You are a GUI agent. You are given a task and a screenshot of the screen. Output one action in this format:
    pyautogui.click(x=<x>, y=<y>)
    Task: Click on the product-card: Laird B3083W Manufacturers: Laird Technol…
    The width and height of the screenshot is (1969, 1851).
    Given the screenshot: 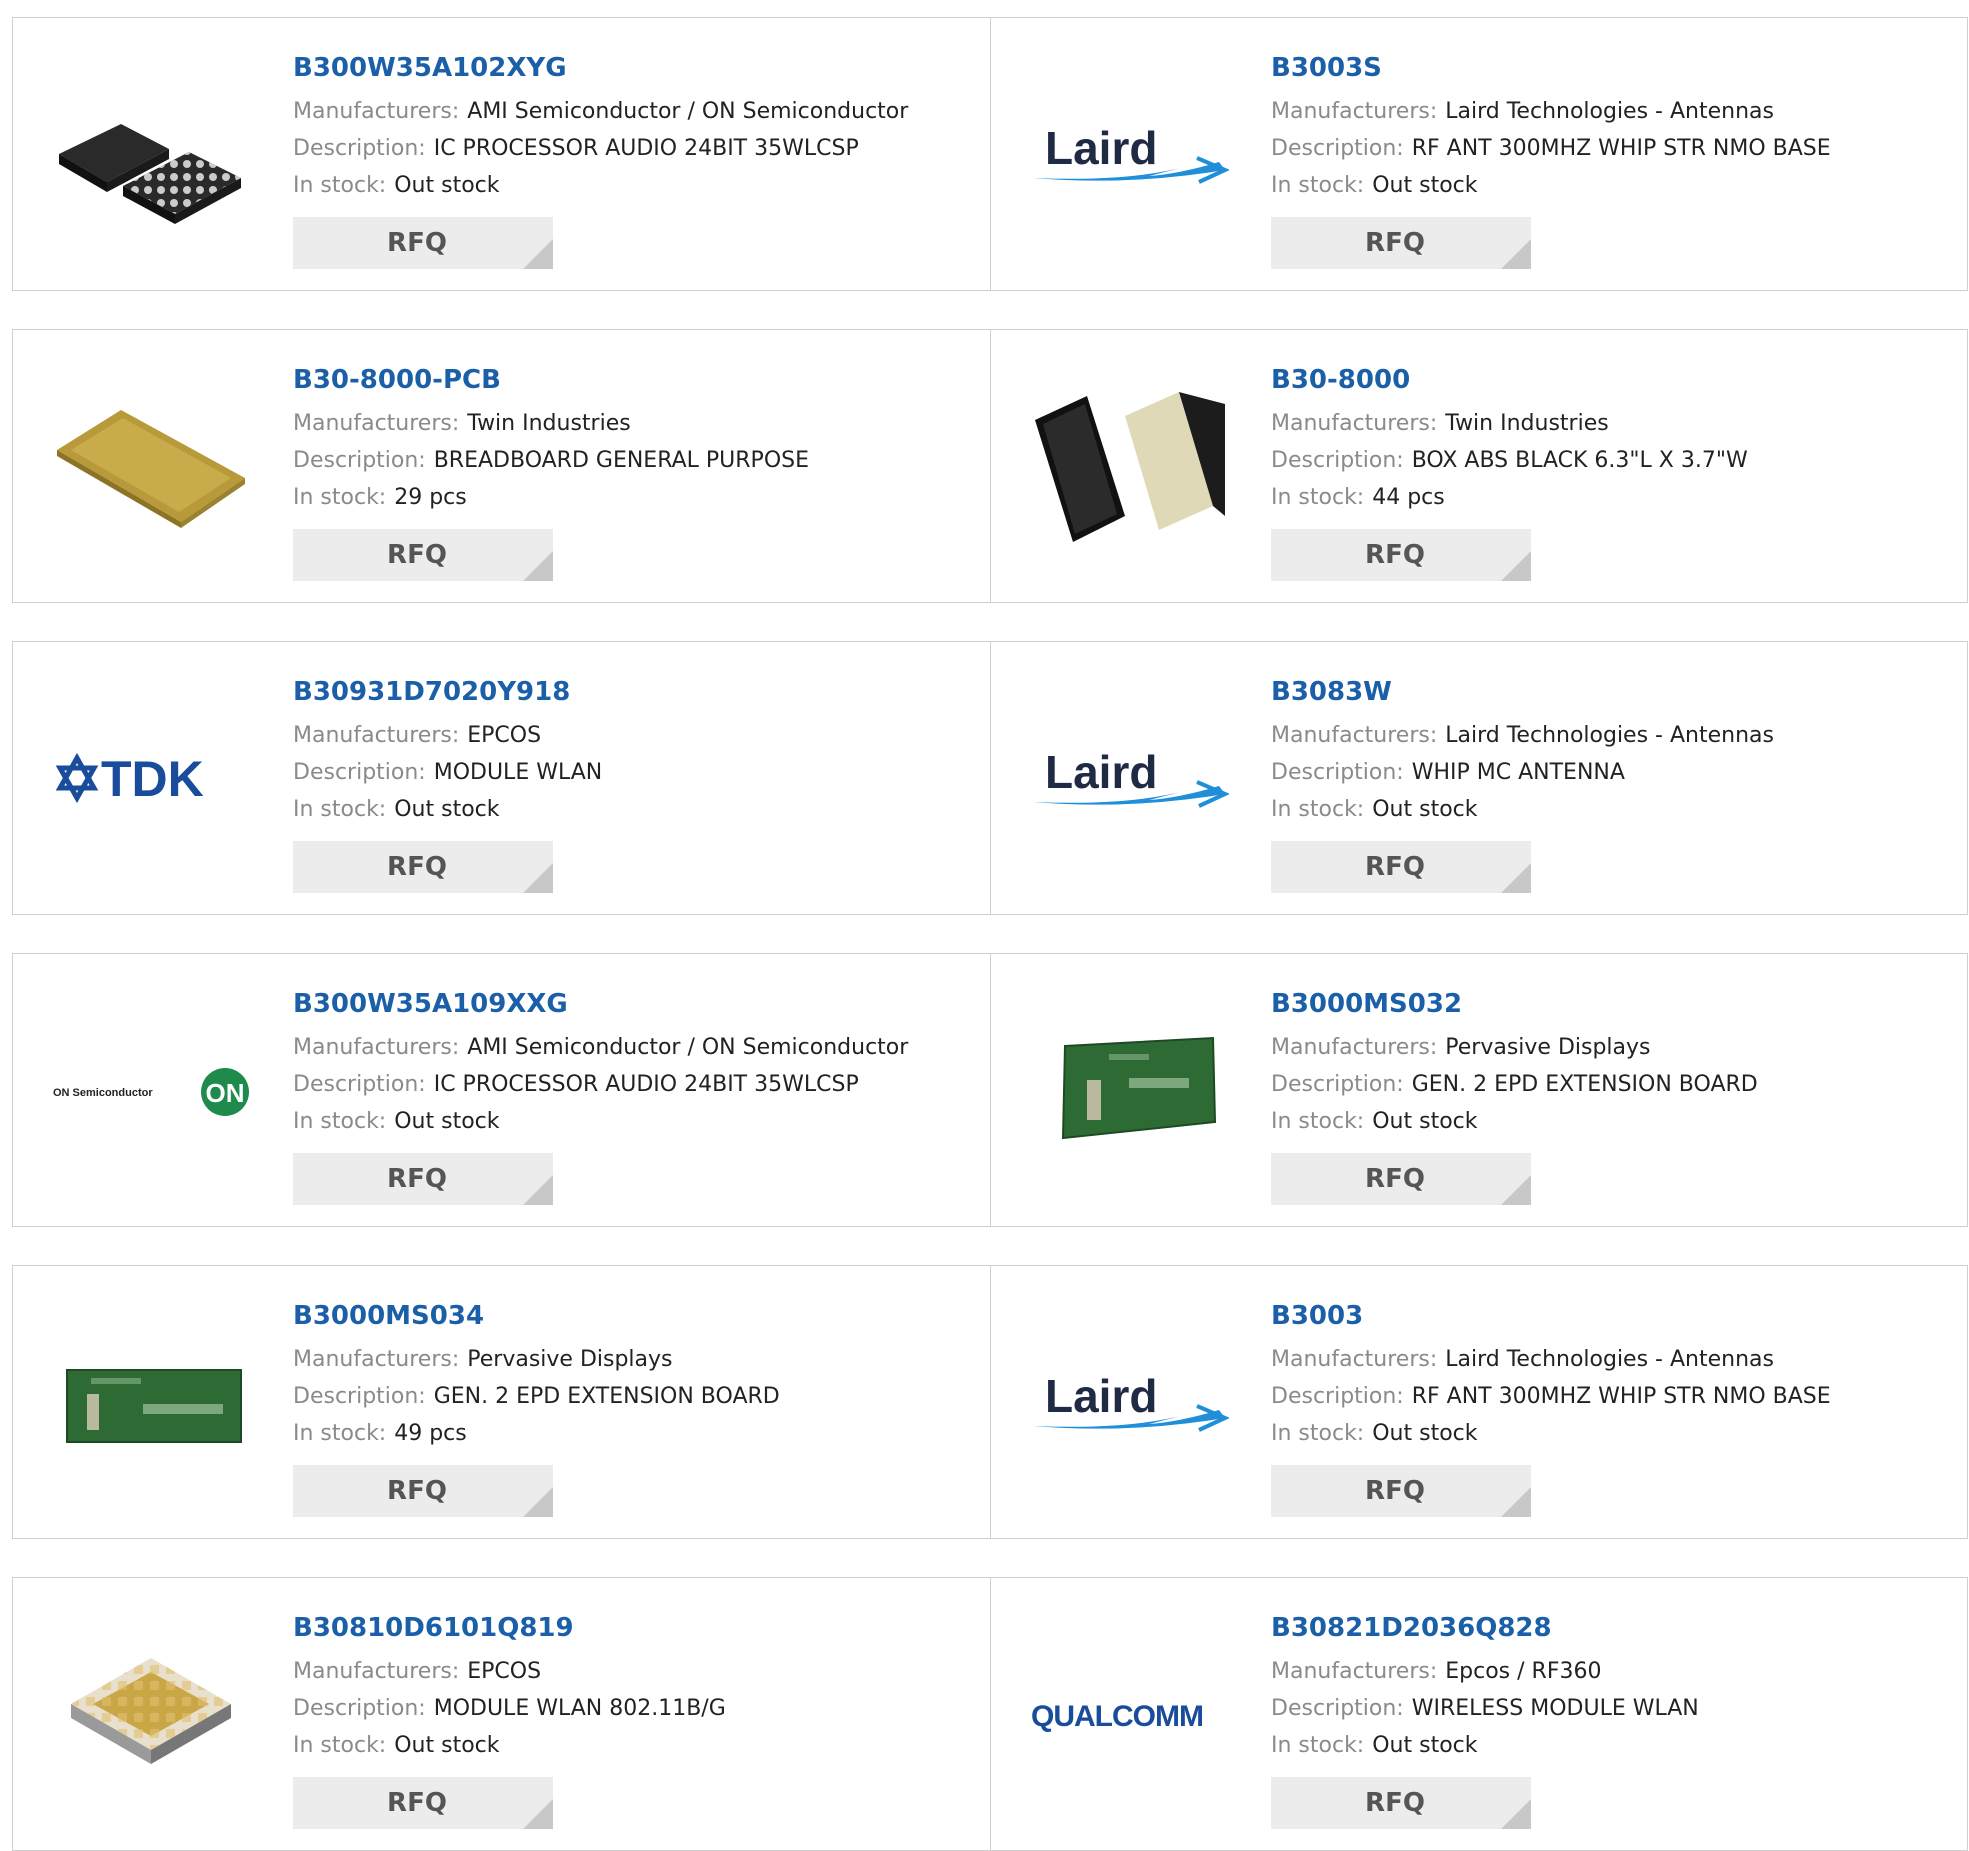 What is the action you would take?
    pyautogui.click(x=1478, y=778)
    